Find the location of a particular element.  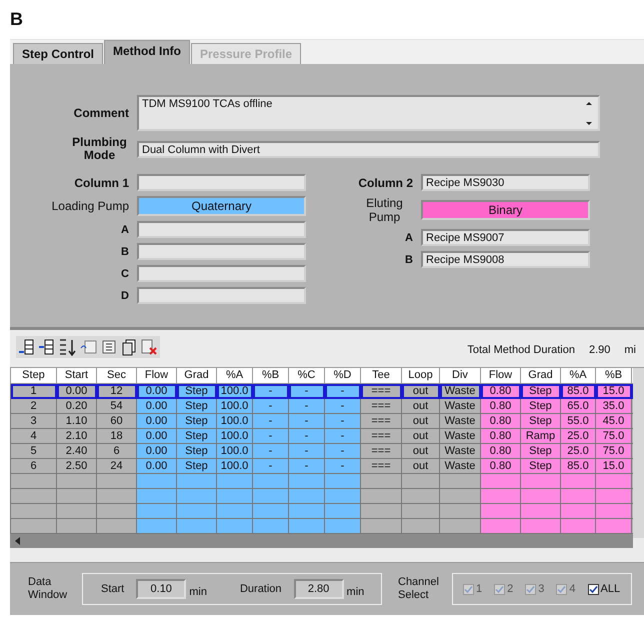

table-cell: 2 is located at coordinates (33, 406).